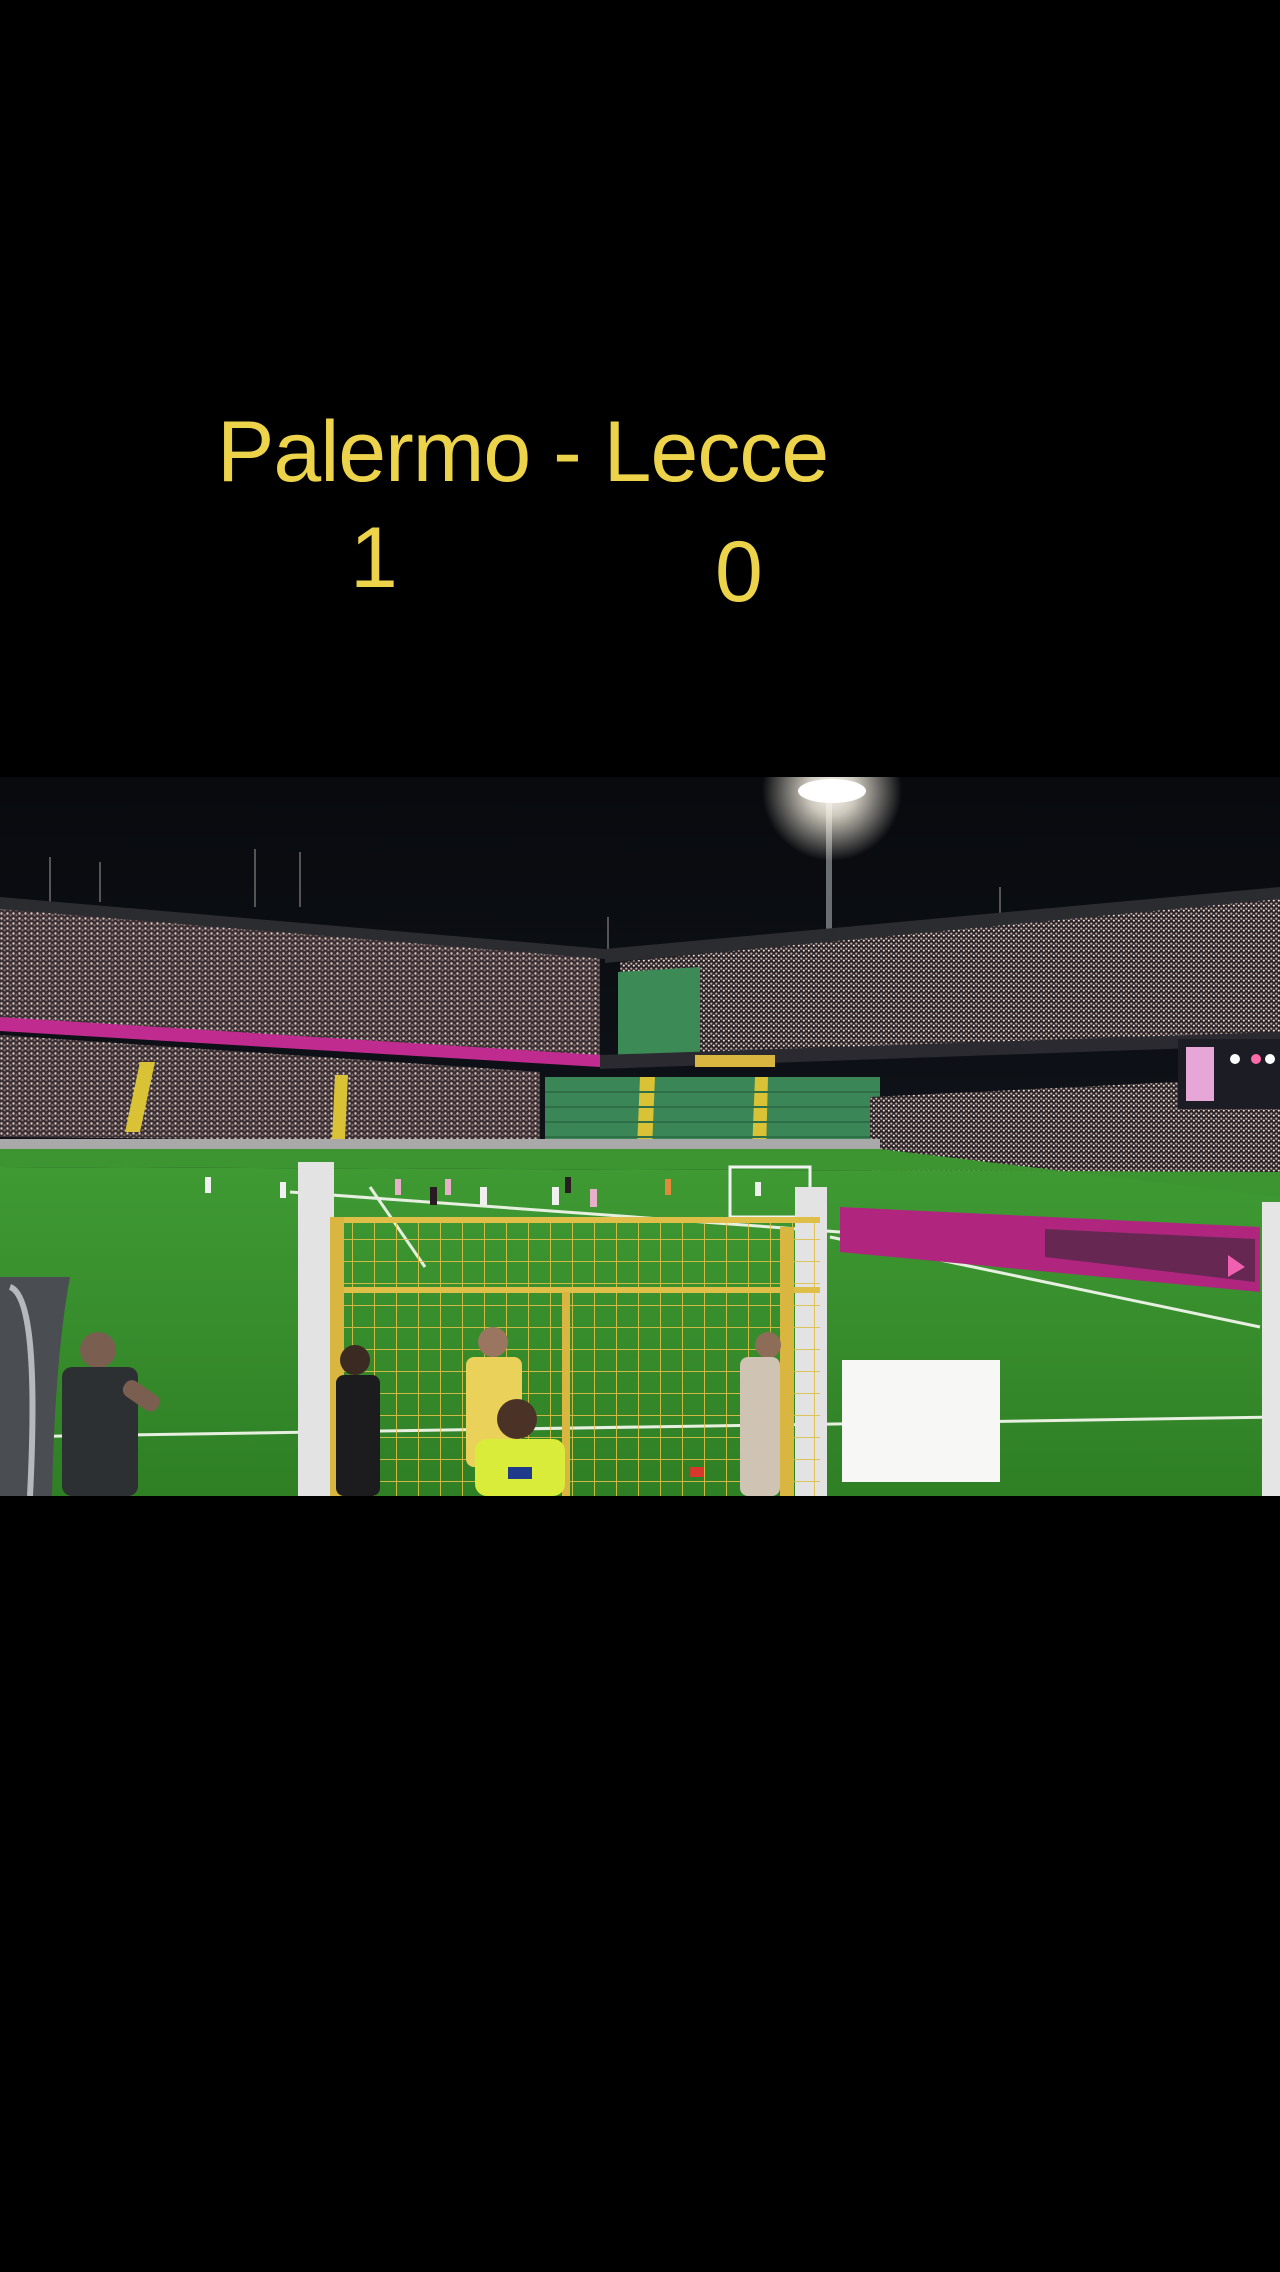 This screenshot has width=1280, height=2272. I want to click on match-title: Palermo - Lecce, so click(523, 452).